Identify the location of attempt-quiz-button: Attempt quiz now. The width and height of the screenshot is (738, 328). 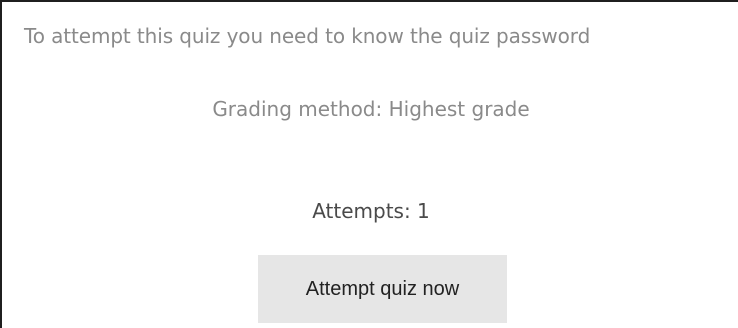
(382, 289).